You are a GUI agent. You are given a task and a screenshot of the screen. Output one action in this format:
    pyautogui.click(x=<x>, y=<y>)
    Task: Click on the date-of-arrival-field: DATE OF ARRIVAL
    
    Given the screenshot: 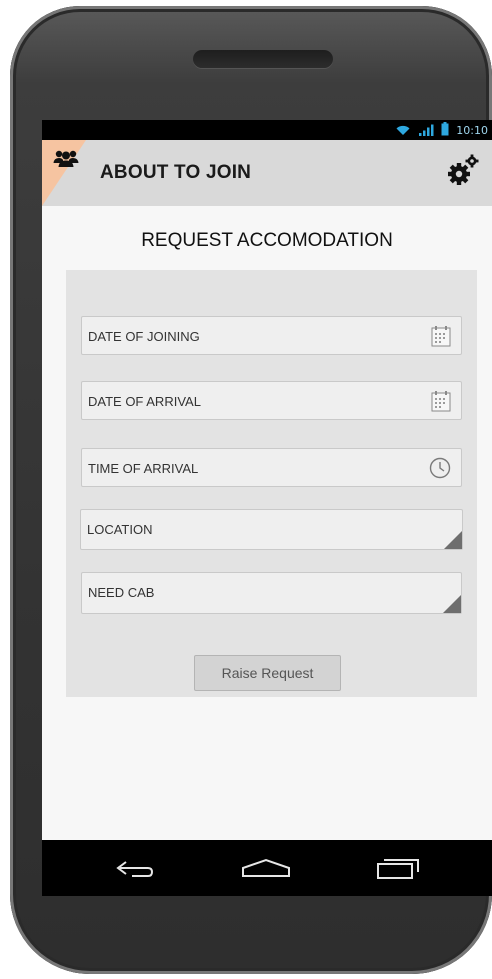 What is the action you would take?
    pyautogui.click(x=271, y=400)
    